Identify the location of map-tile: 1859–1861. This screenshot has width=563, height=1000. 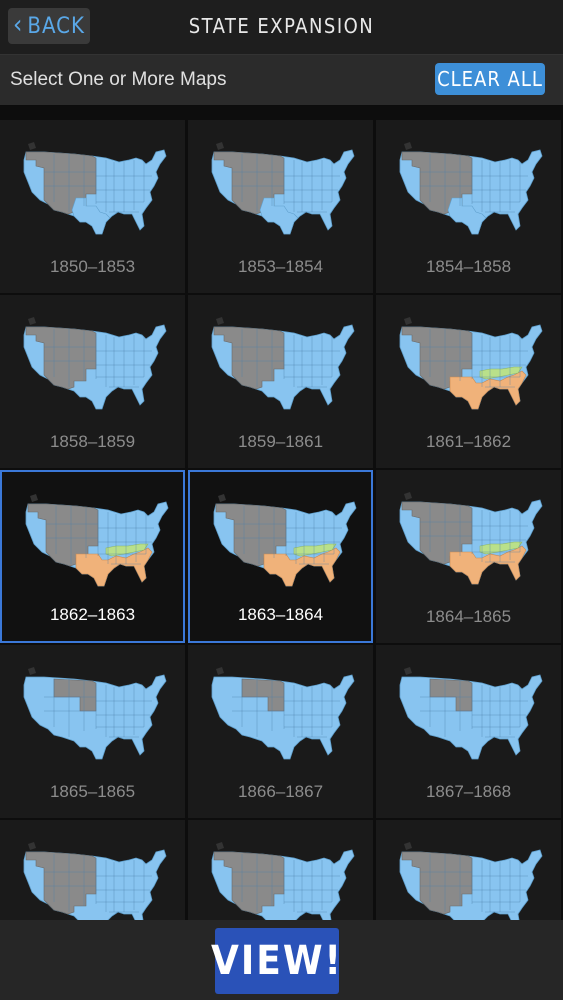
(280, 381).